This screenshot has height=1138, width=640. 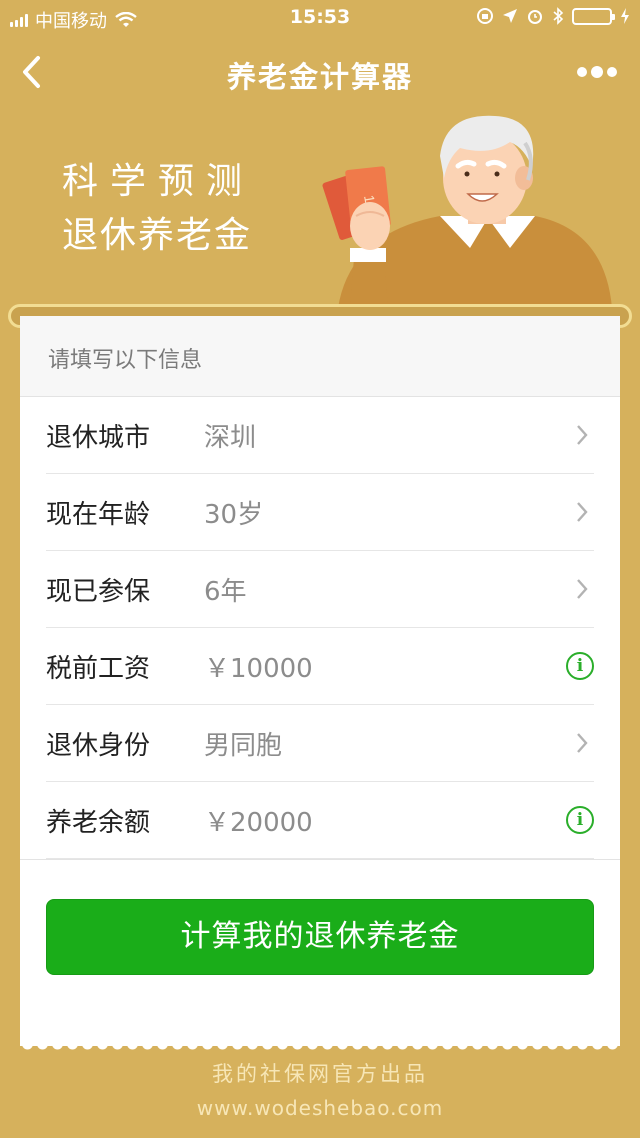 I want to click on row-label: 现已参保, so click(x=98, y=591).